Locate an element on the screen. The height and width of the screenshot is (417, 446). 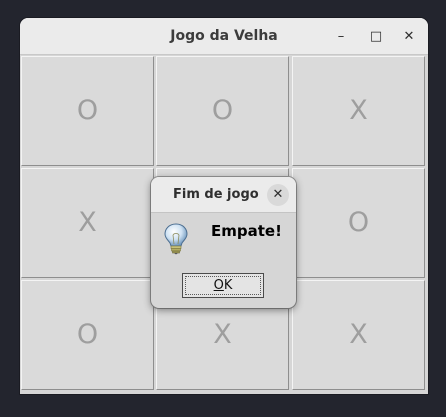
dialog-titlebar: Fim de jogo ✕ is located at coordinates (223, 195).